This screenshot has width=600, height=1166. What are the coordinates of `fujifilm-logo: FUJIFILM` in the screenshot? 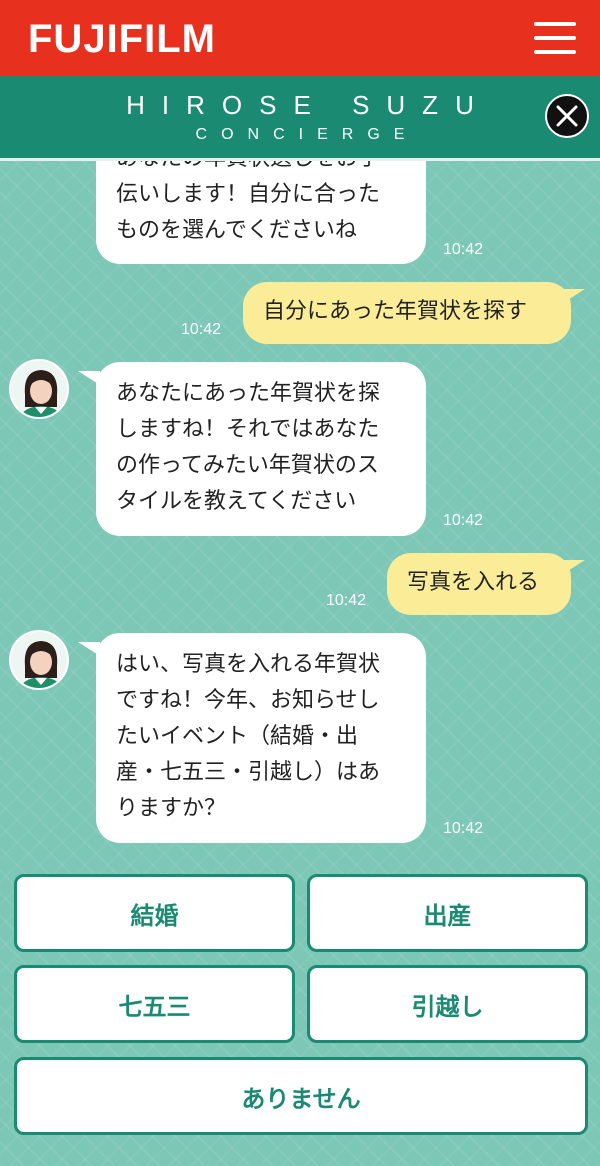 It's located at (122, 39).